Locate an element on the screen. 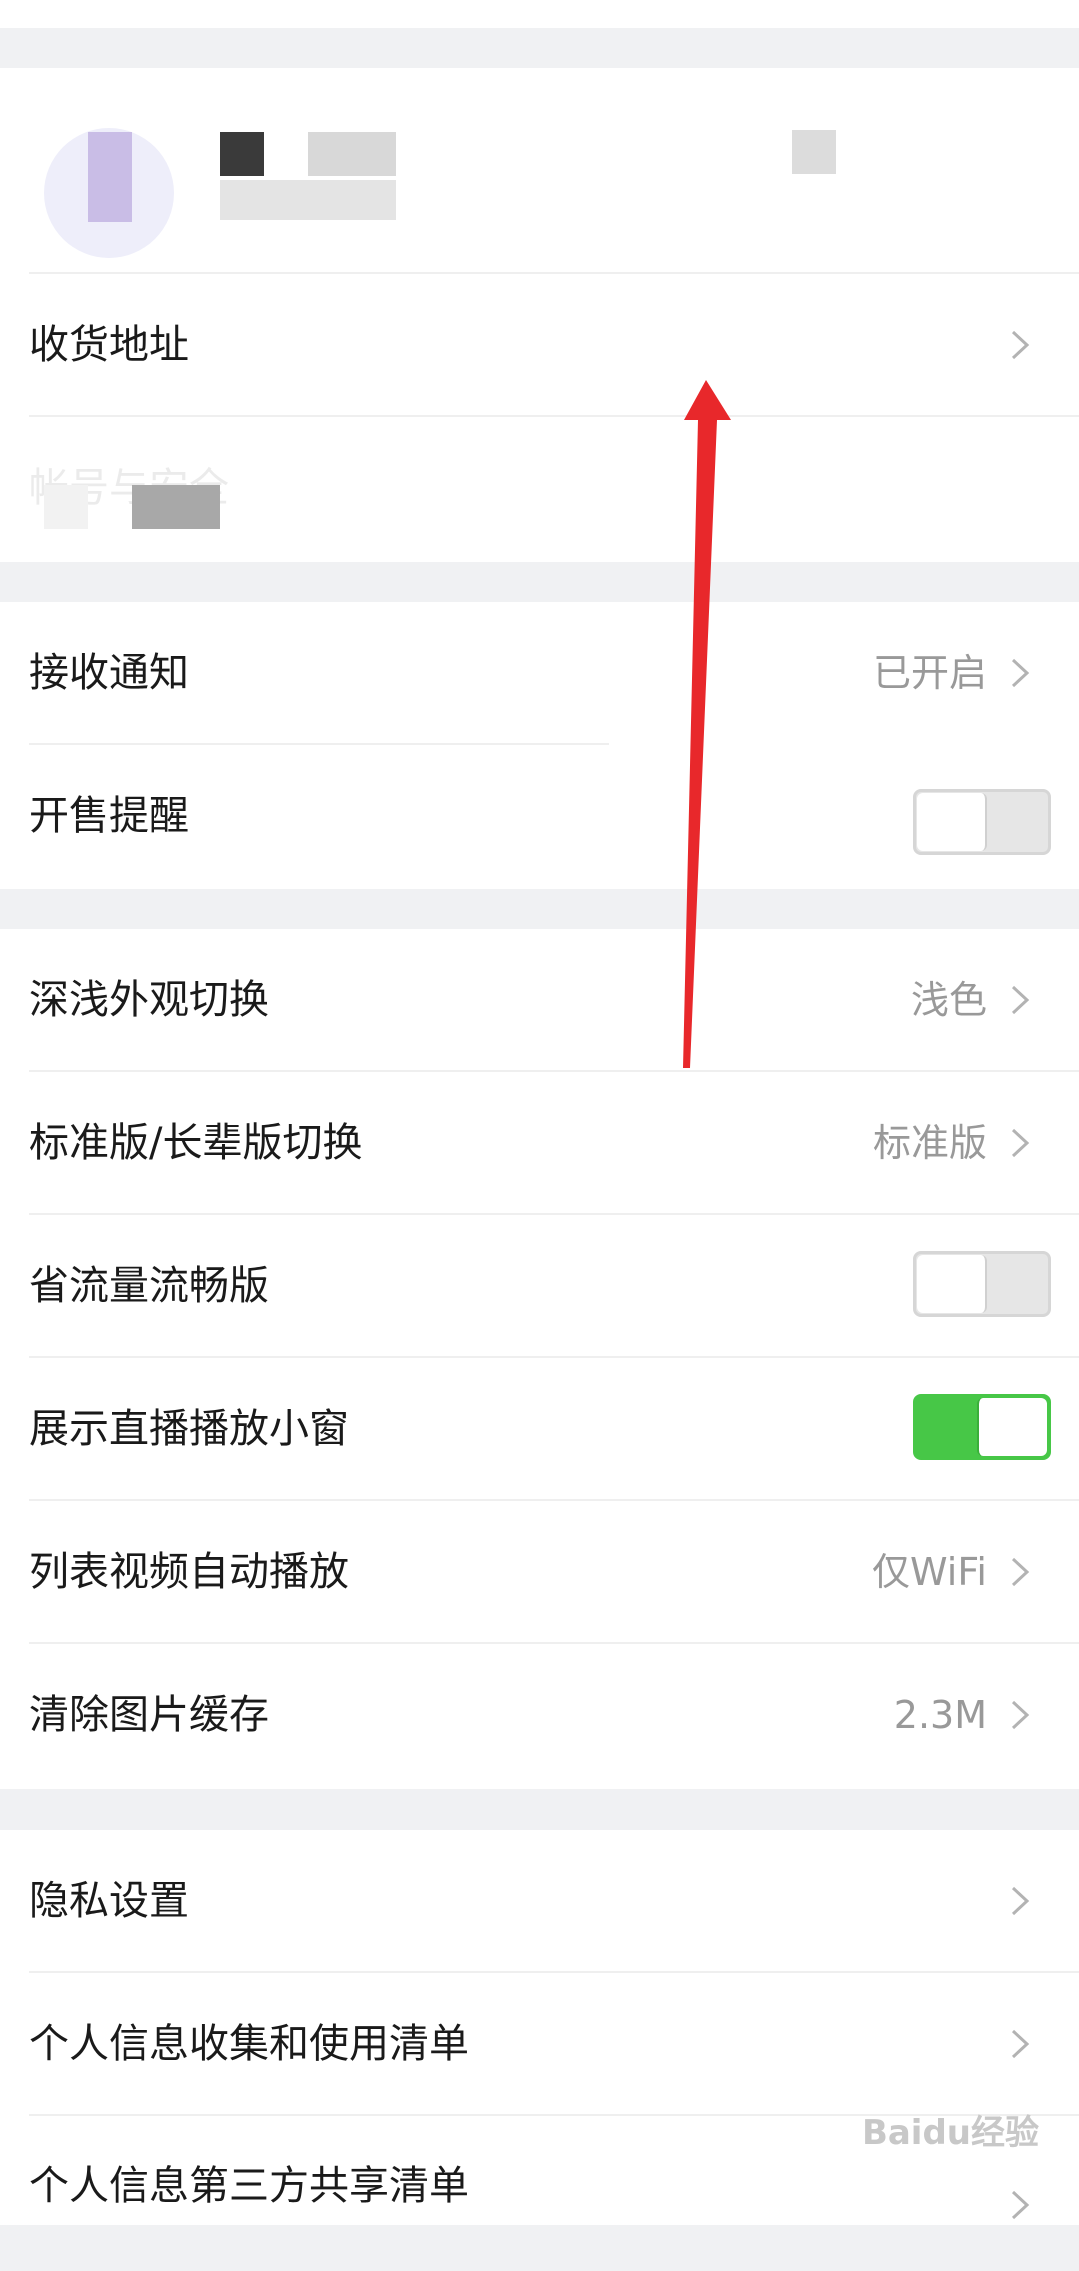 The height and width of the screenshot is (2271, 1079). watermark-logo: Baidu经验 is located at coordinates (950, 2133).